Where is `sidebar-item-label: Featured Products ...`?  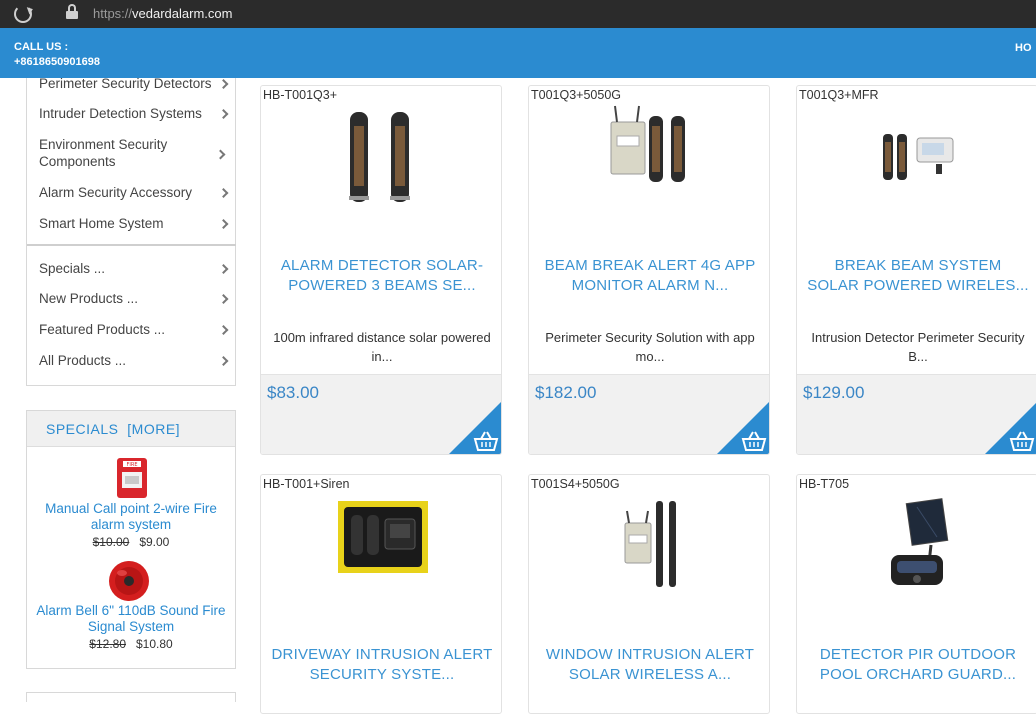 sidebar-item-label: Featured Products ... is located at coordinates (102, 329).